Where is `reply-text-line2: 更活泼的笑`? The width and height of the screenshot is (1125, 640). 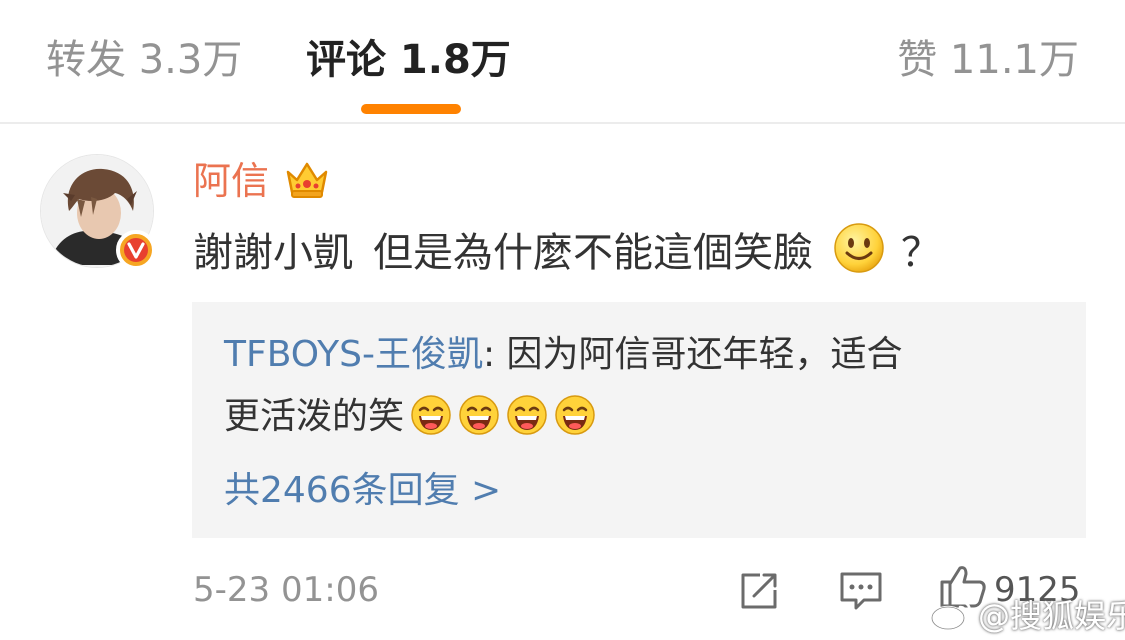 reply-text-line2: 更活泼的笑 is located at coordinates (314, 416).